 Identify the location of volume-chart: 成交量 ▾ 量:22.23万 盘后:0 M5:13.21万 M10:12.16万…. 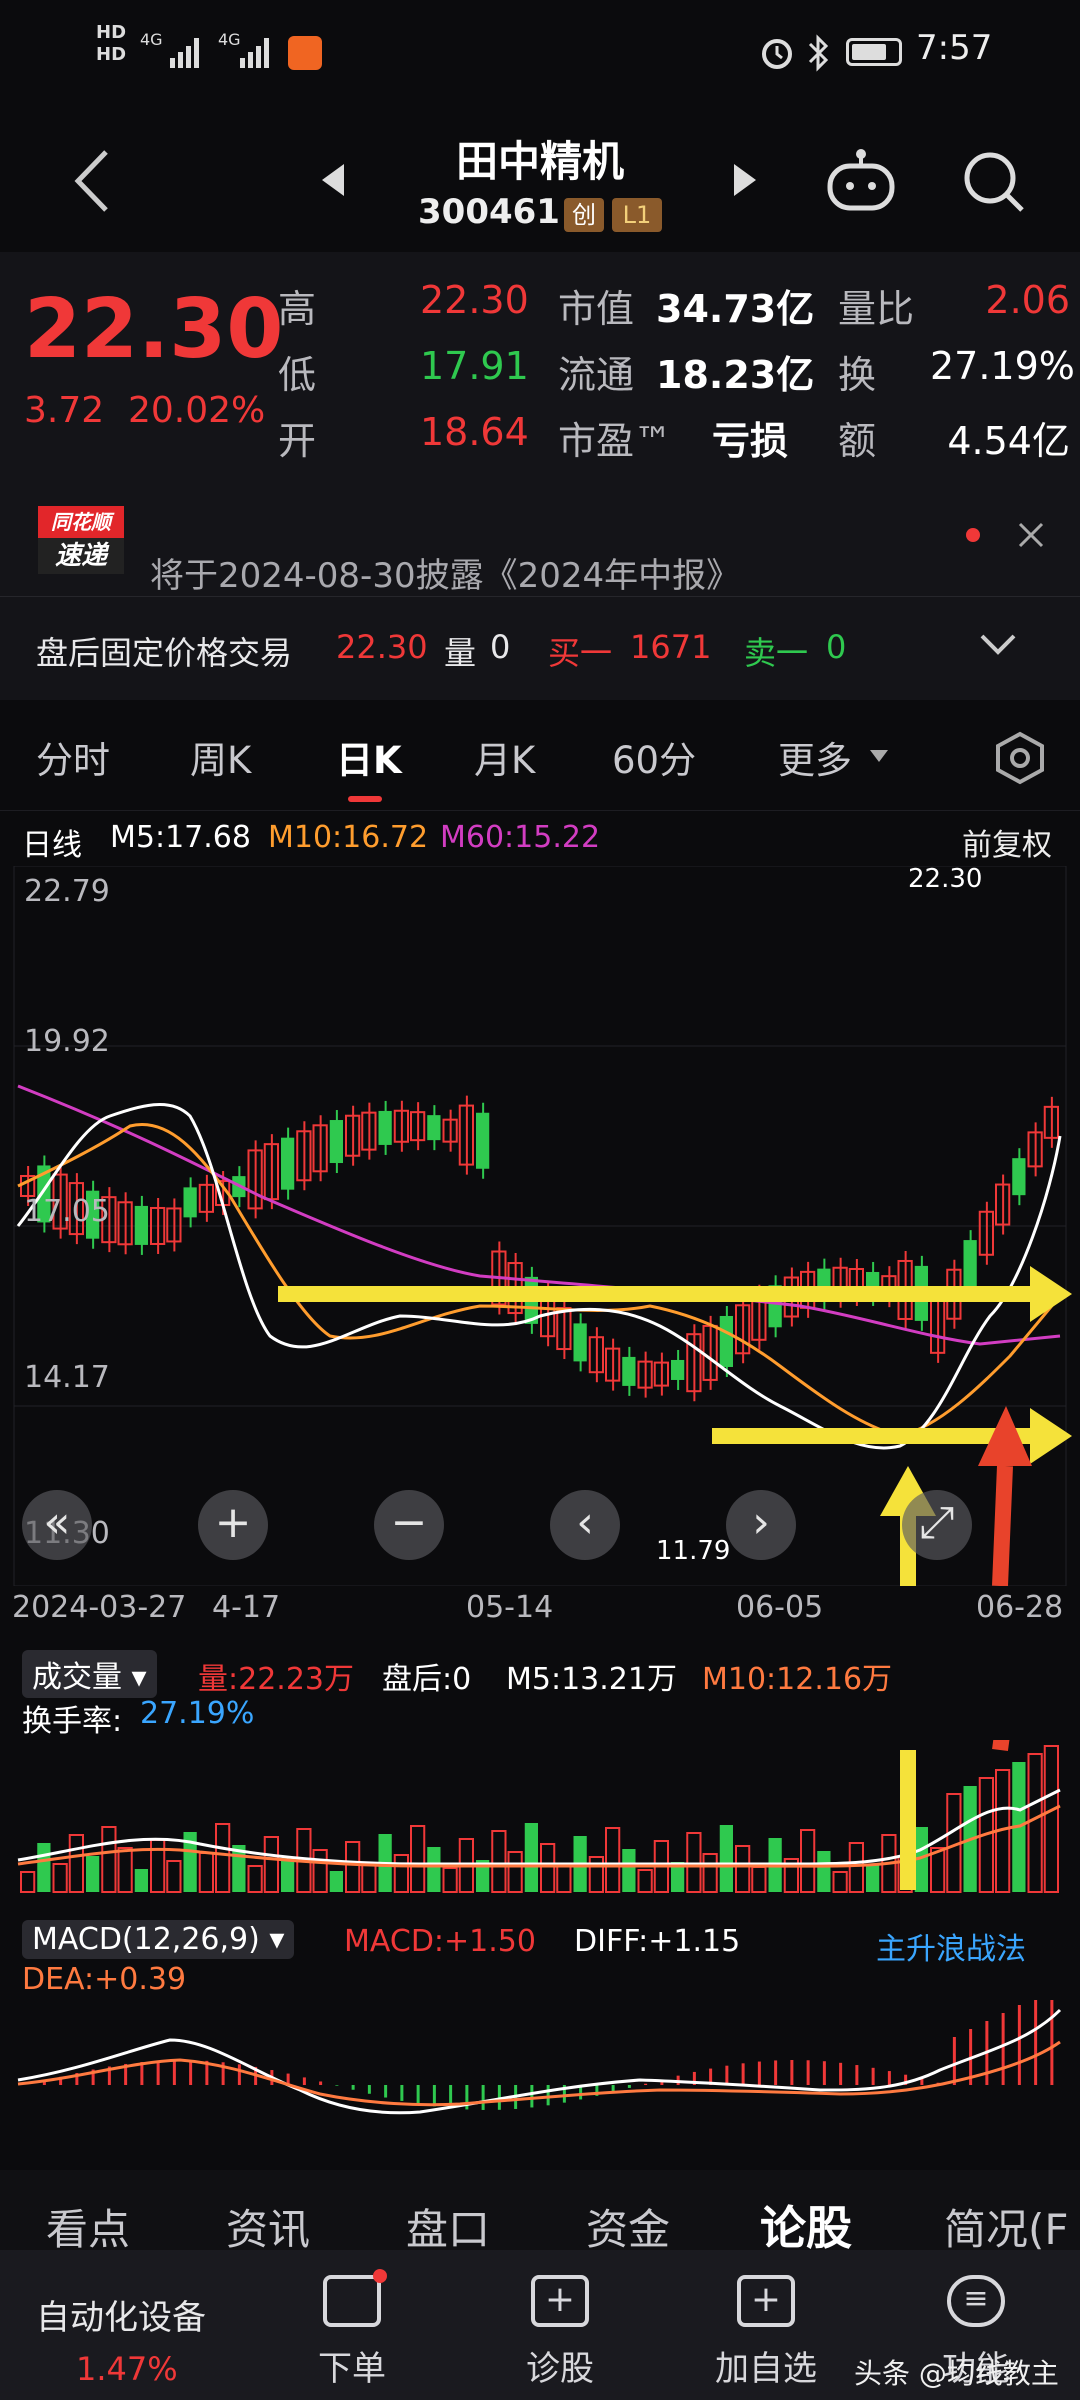
(540, 1770).